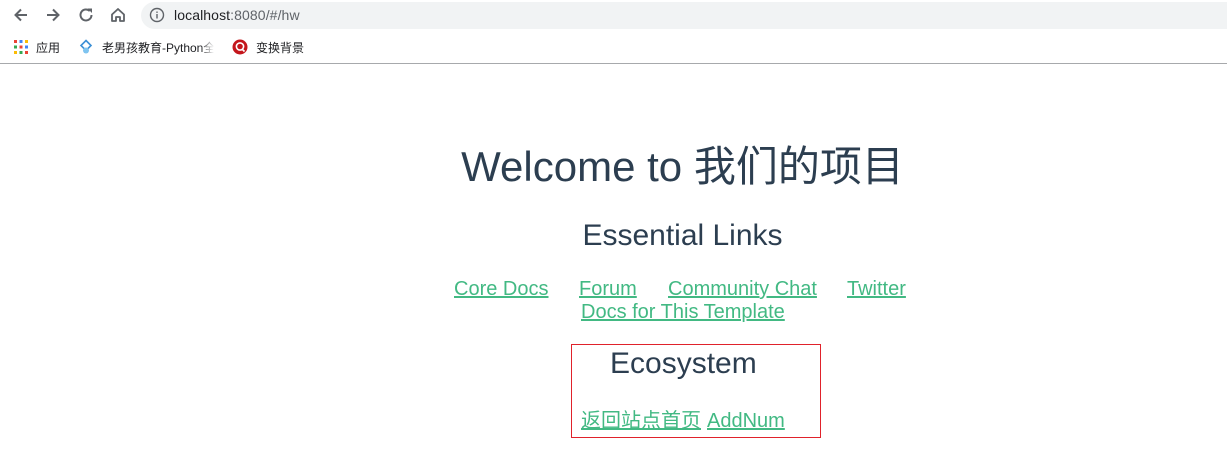 The height and width of the screenshot is (472, 1227). I want to click on link-forum: Forum, so click(608, 289).